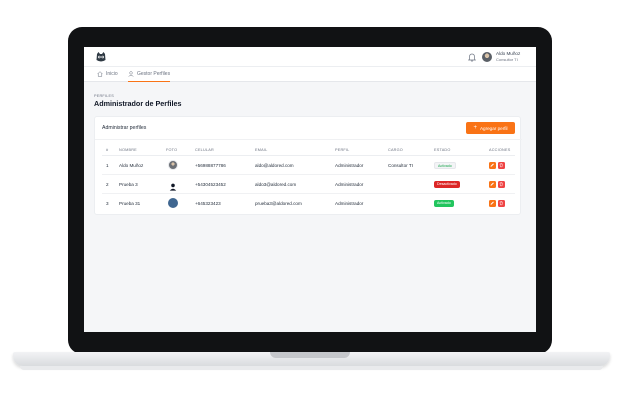 The height and width of the screenshot is (400, 623). What do you see at coordinates (472, 57) in the screenshot?
I see `bell-icon` at bounding box center [472, 57].